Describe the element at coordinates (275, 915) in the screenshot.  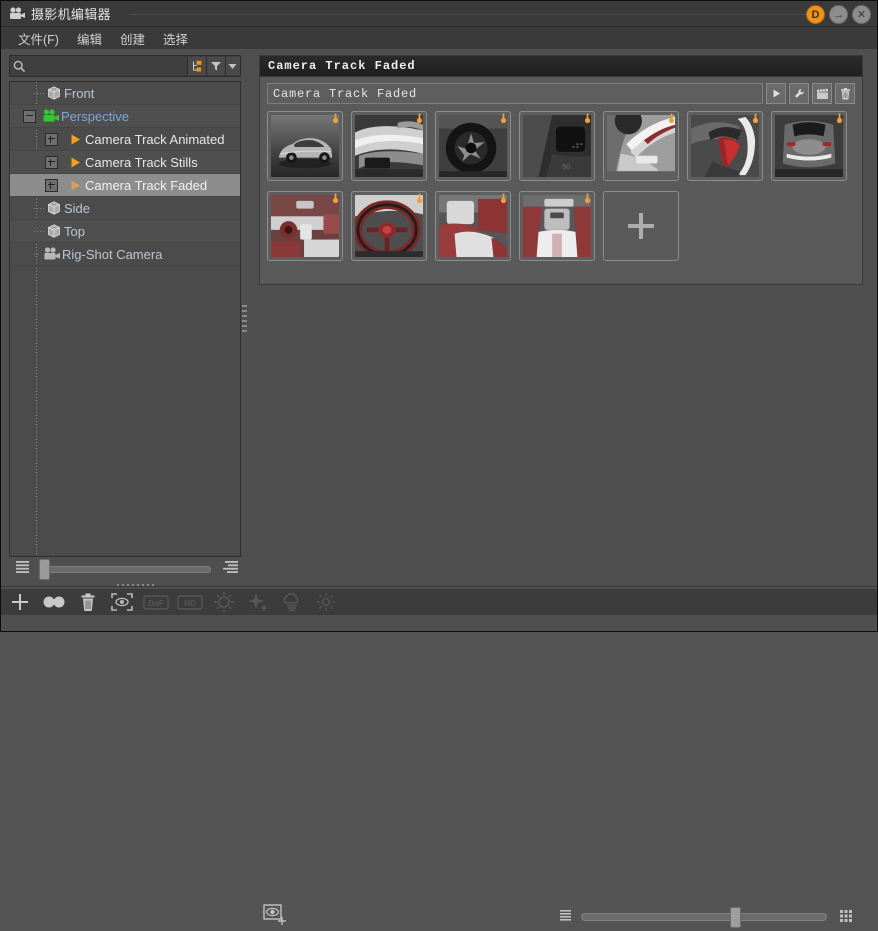
I see `camera-add-icon` at that location.